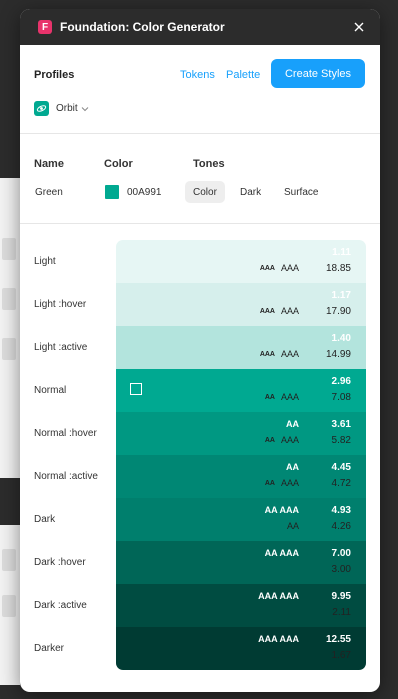 The width and height of the screenshot is (398, 699). I want to click on tab-color: Color, so click(205, 192).